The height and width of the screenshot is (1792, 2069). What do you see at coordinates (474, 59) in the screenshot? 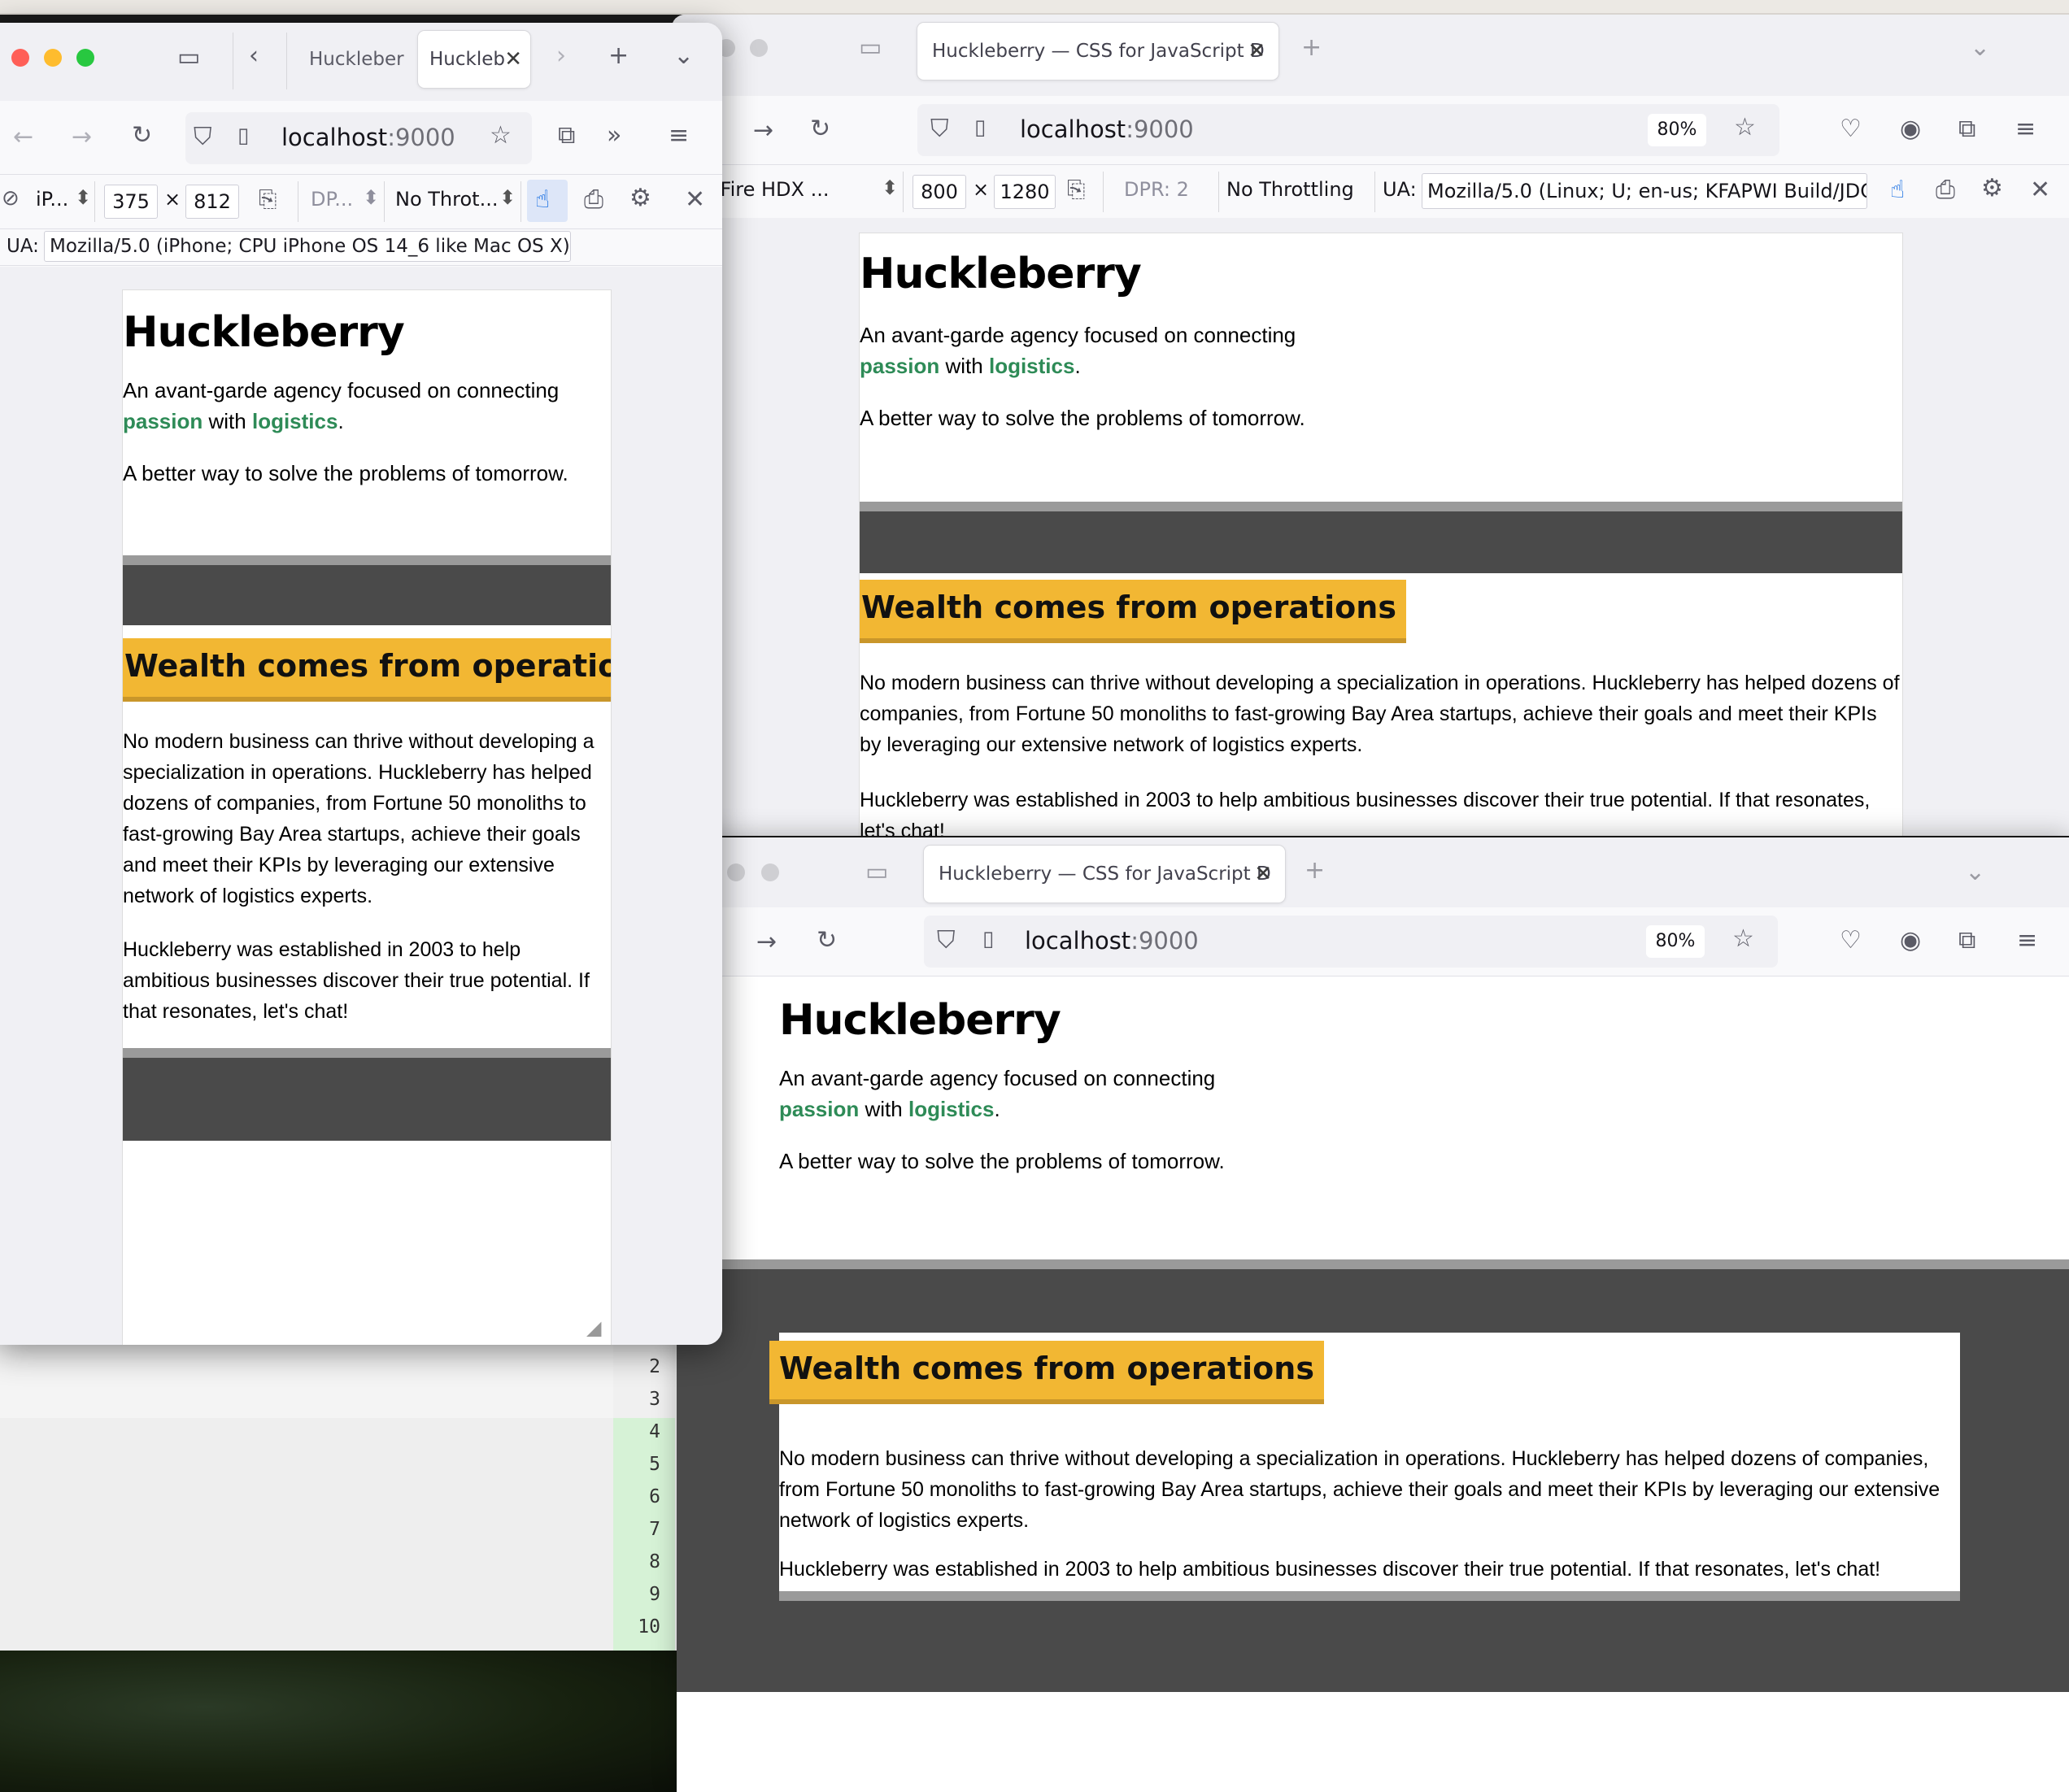
I see `tab-huckleberry-active: Huckleb ✕` at bounding box center [474, 59].